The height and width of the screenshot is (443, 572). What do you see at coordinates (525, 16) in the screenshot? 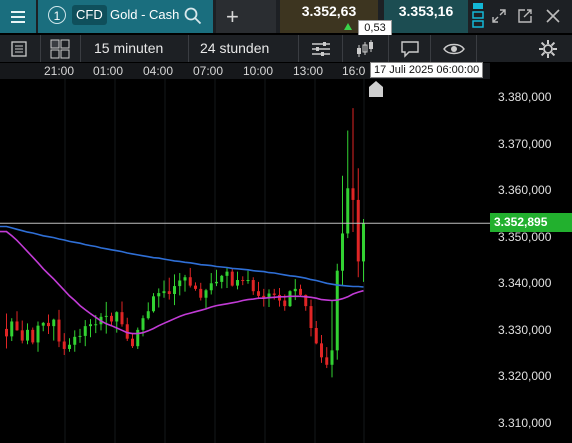
I see `popout-icon` at bounding box center [525, 16].